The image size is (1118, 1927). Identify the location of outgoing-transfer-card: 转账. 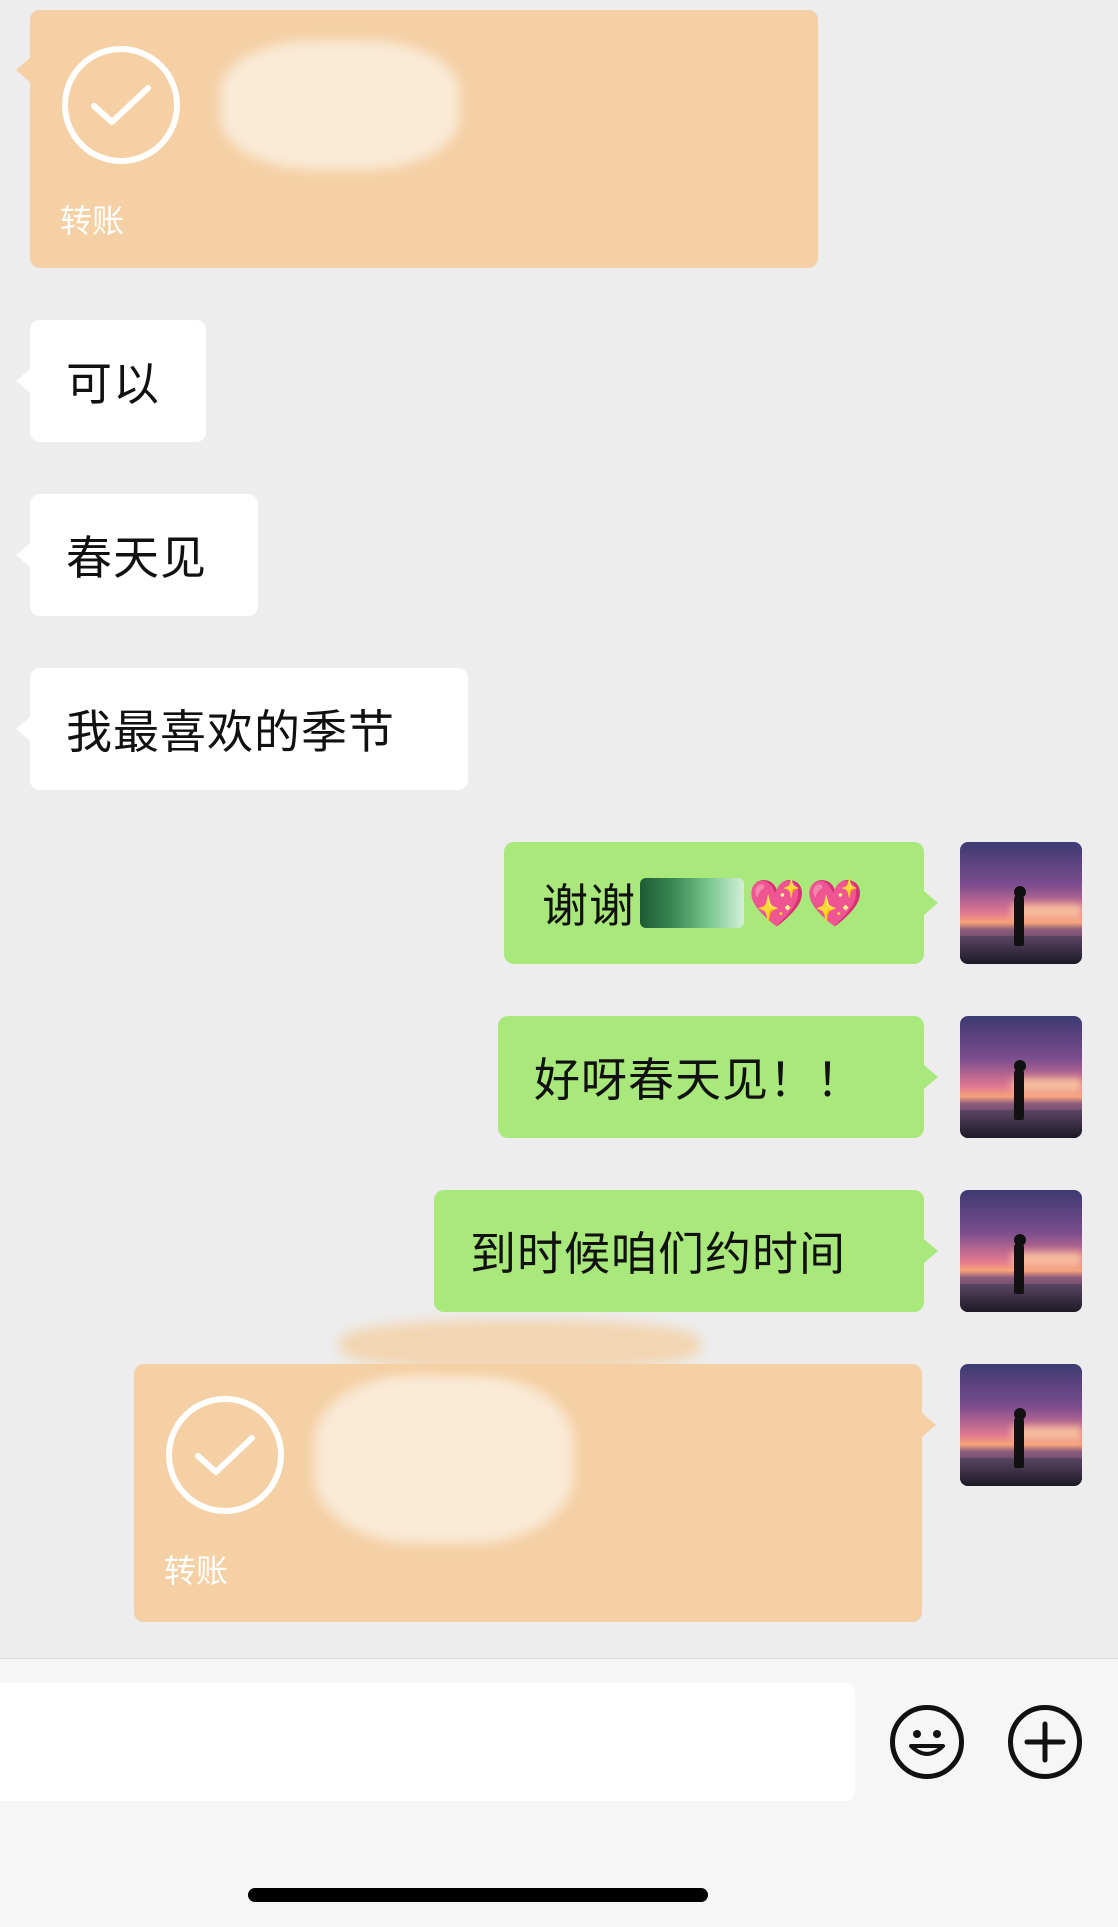
(528, 1493).